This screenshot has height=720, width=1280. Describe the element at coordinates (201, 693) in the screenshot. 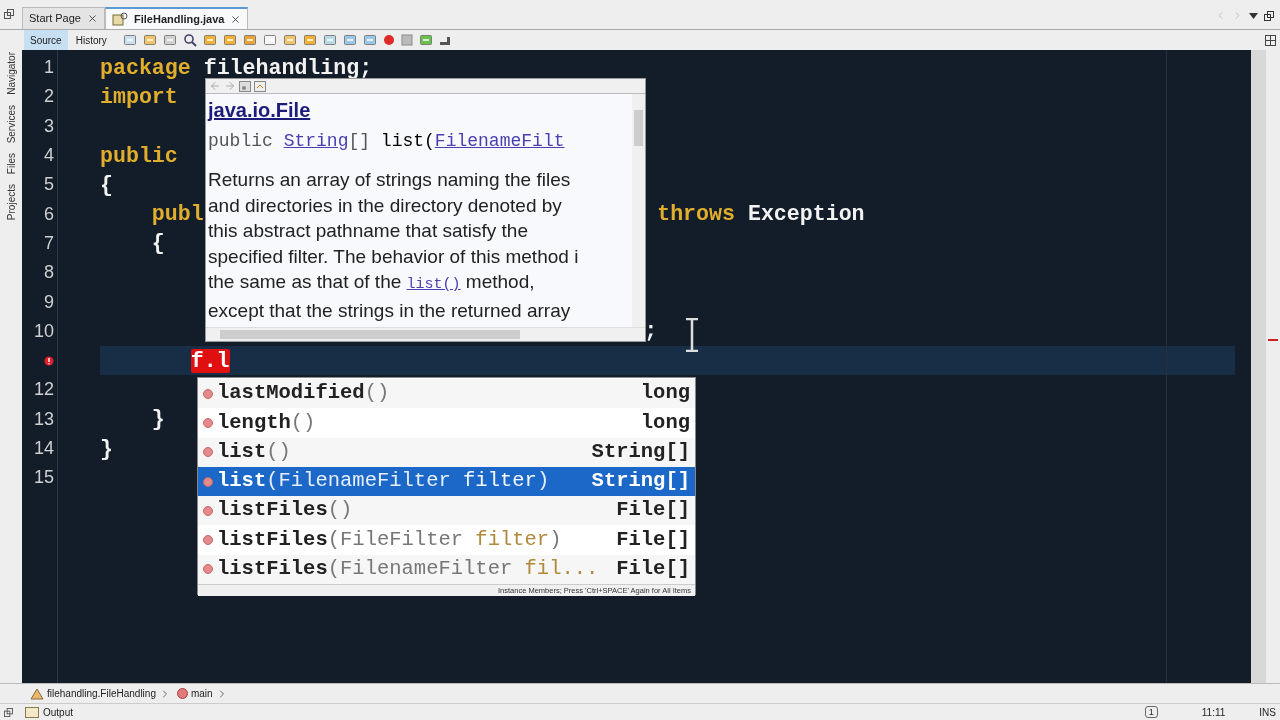

I see `breadcrumb: main` at that location.